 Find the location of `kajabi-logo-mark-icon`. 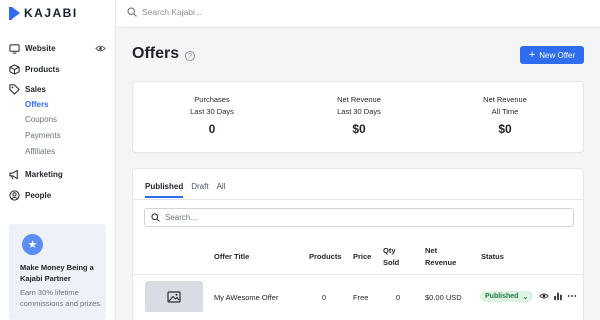

kajabi-logo-mark-icon is located at coordinates (14, 13).